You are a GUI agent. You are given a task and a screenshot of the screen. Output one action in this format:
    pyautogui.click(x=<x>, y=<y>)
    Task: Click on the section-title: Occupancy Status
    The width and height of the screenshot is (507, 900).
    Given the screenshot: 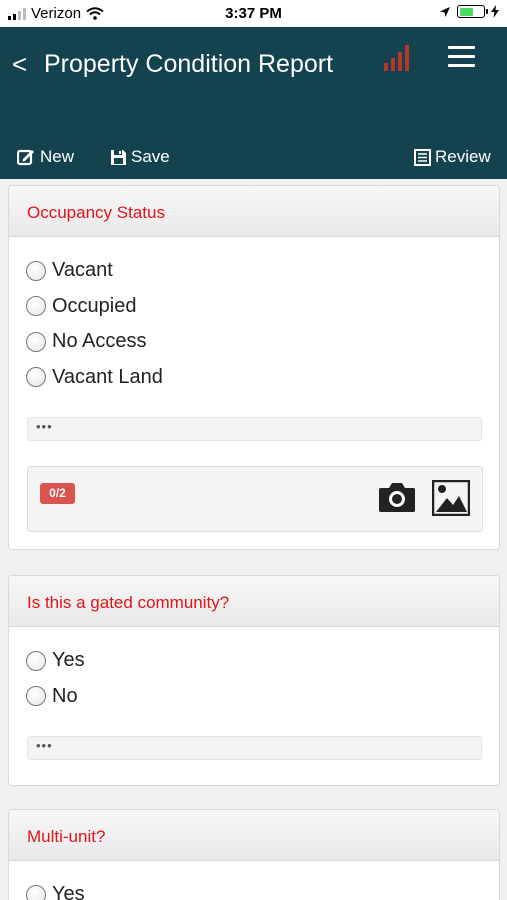 What is the action you would take?
    pyautogui.click(x=254, y=211)
    